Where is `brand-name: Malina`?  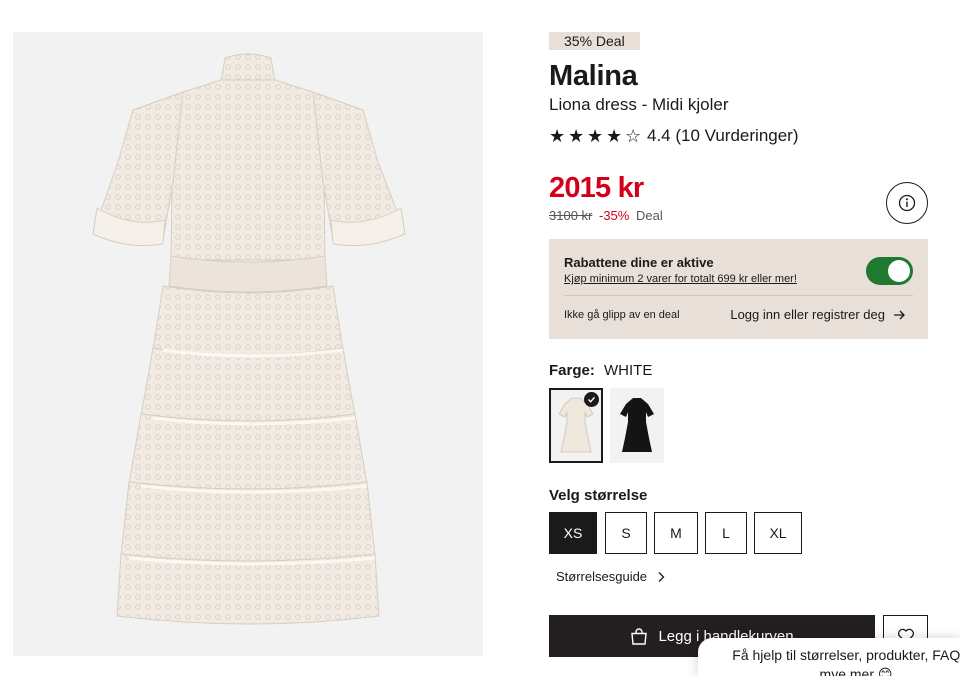 brand-name: Malina is located at coordinates (593, 76).